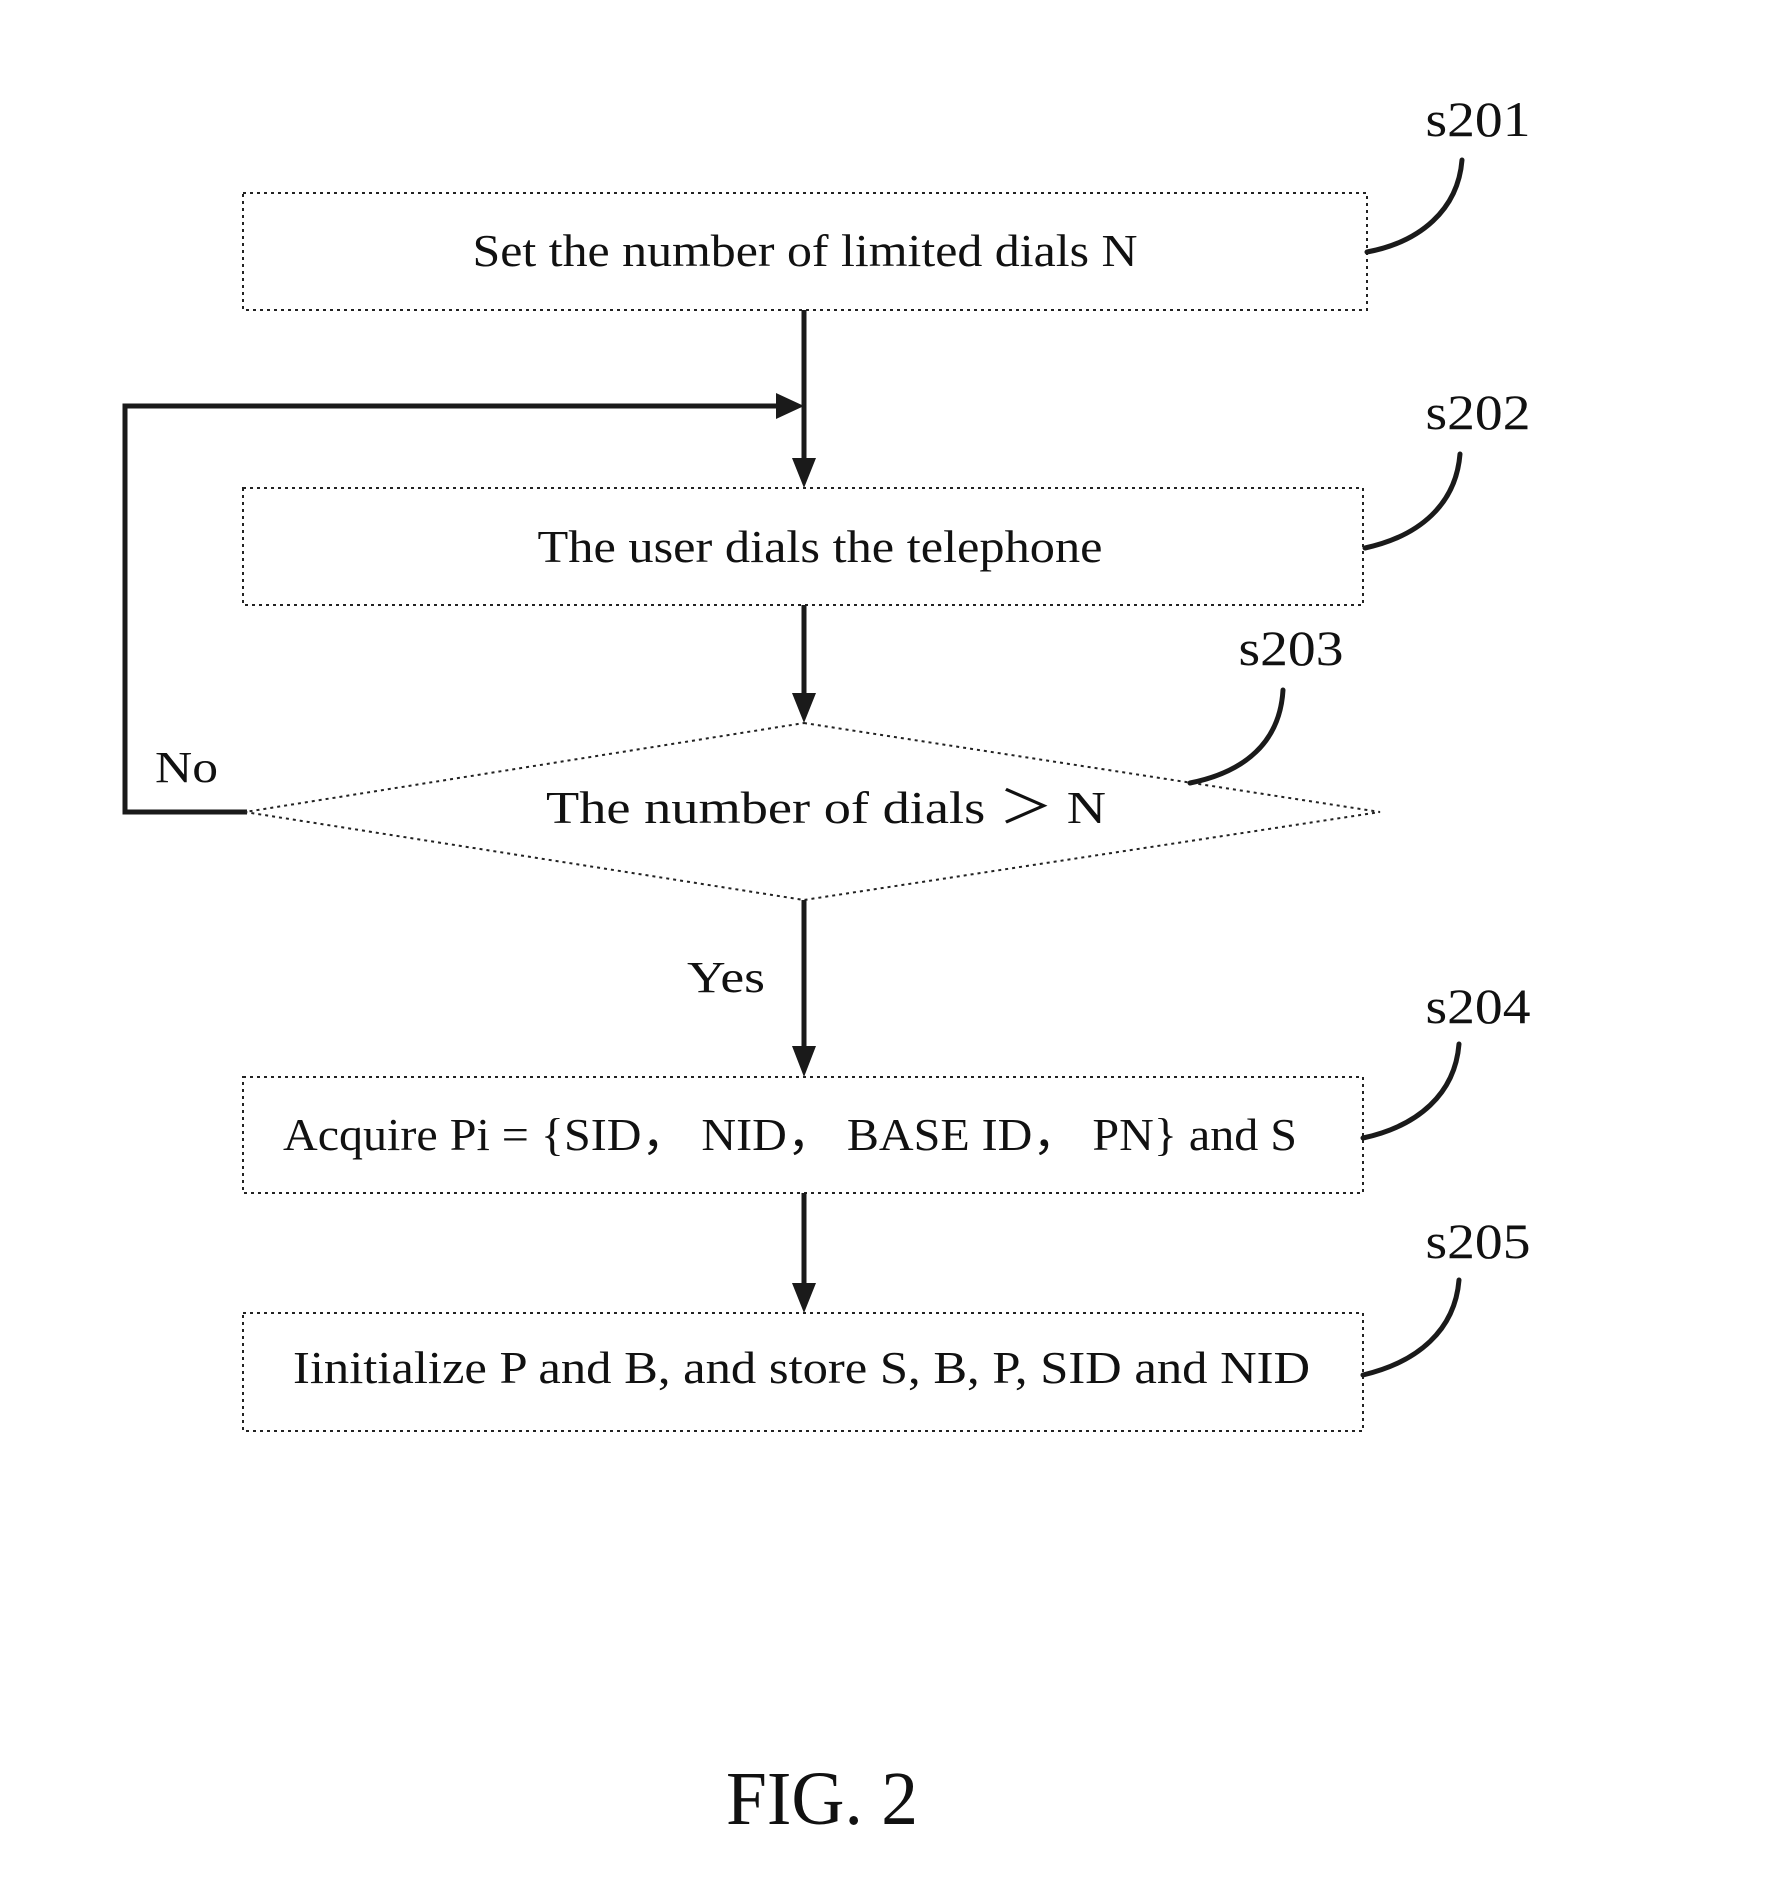 The width and height of the screenshot is (1779, 1895). What do you see at coordinates (1236, 736) in the screenshot?
I see `leader-line-s203` at bounding box center [1236, 736].